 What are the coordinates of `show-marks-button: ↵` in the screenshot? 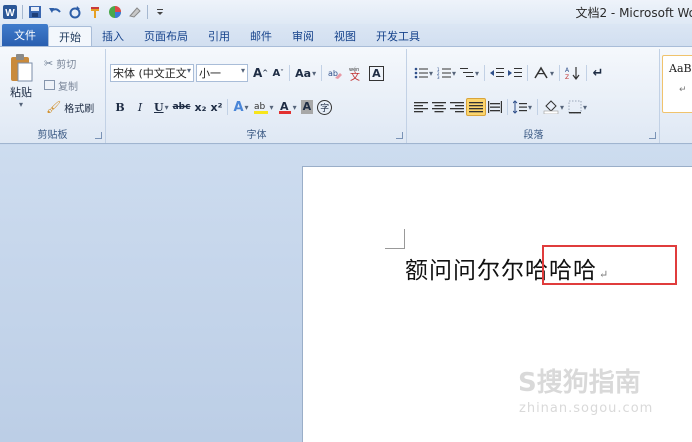 It's located at (598, 73).